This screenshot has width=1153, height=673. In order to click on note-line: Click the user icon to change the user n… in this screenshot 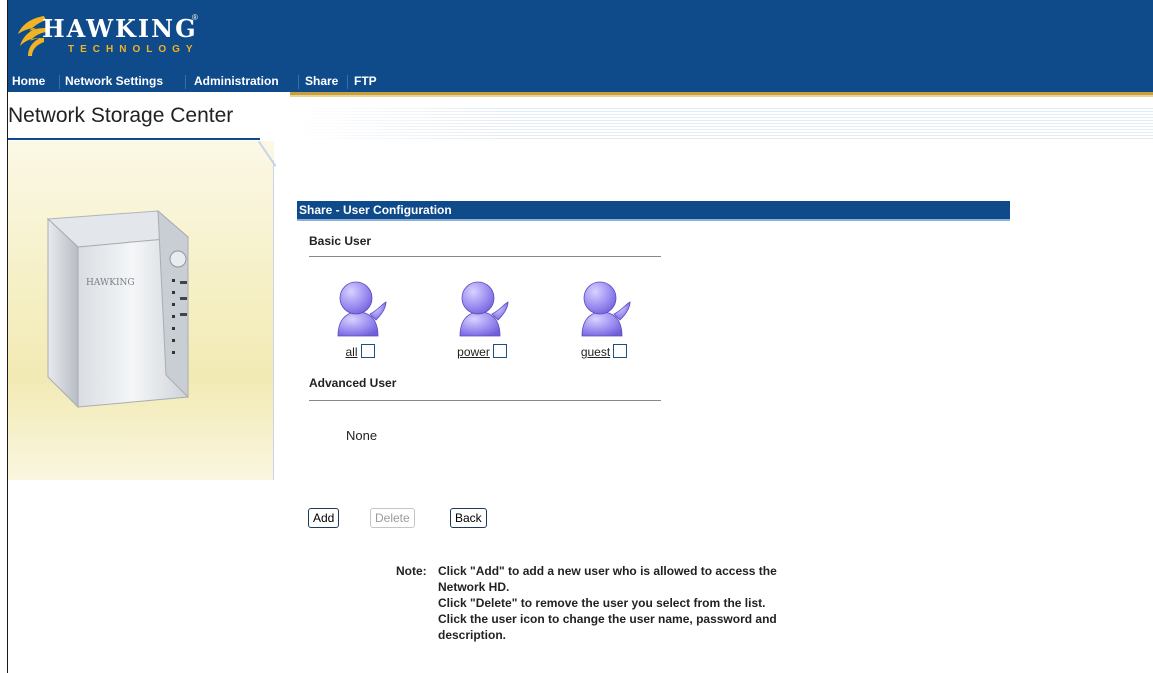, I will do `click(607, 619)`.